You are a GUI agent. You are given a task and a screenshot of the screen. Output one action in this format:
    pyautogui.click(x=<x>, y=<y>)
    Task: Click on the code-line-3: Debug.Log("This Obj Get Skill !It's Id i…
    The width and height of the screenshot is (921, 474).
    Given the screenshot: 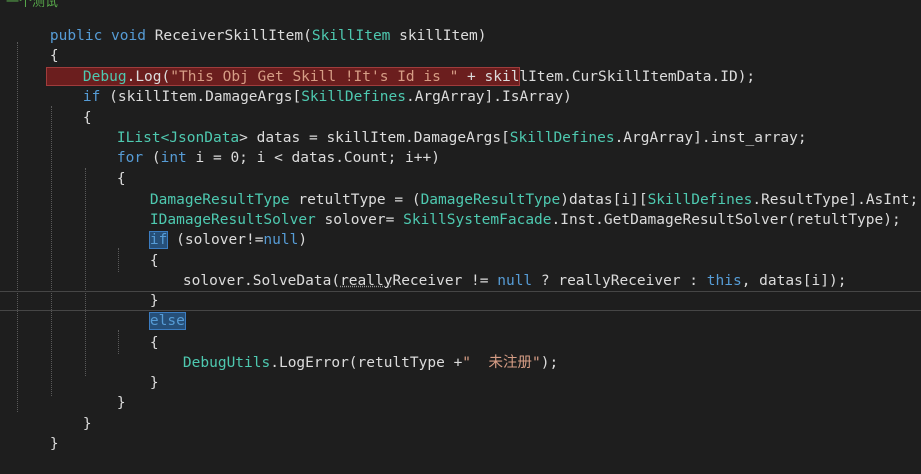 What is the action you would take?
    pyautogui.click(x=484, y=66)
    